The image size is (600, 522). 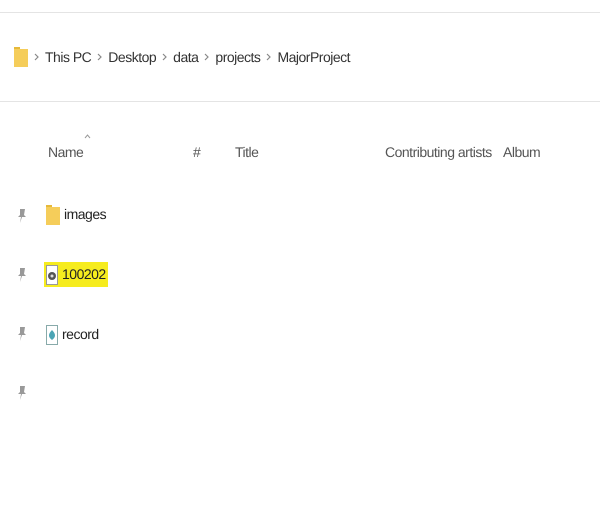 I want to click on file-item: images, so click(x=76, y=214).